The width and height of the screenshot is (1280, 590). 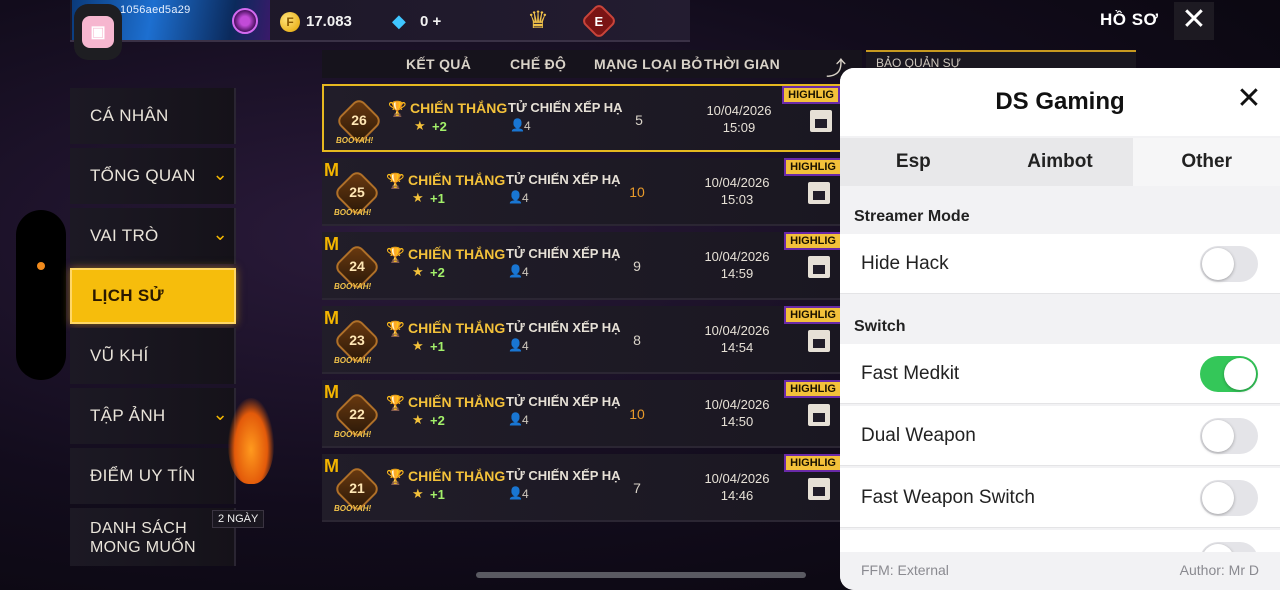 I want to click on sidebar-item-weapons: VŨ KHÍ, so click(x=153, y=356).